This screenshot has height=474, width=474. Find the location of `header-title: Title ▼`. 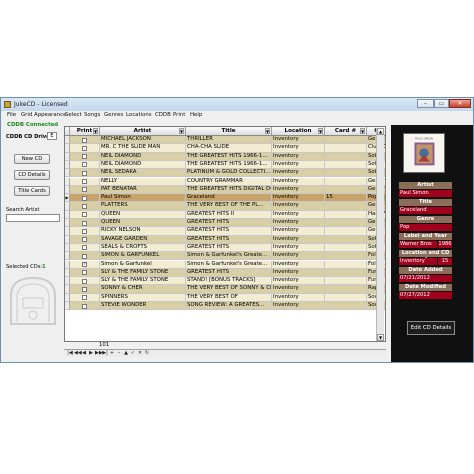

header-title: Title ▼ is located at coordinates (229, 131).